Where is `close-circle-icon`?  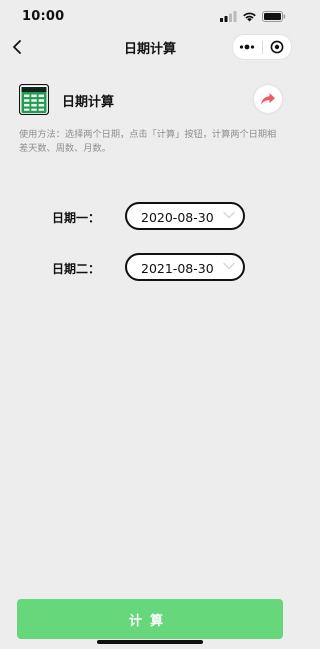 close-circle-icon is located at coordinates (277, 47).